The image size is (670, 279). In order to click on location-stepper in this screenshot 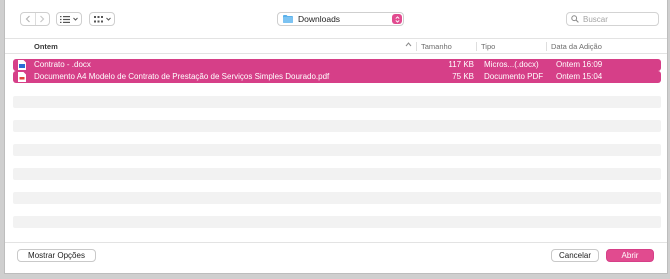, I will do `click(397, 19)`.